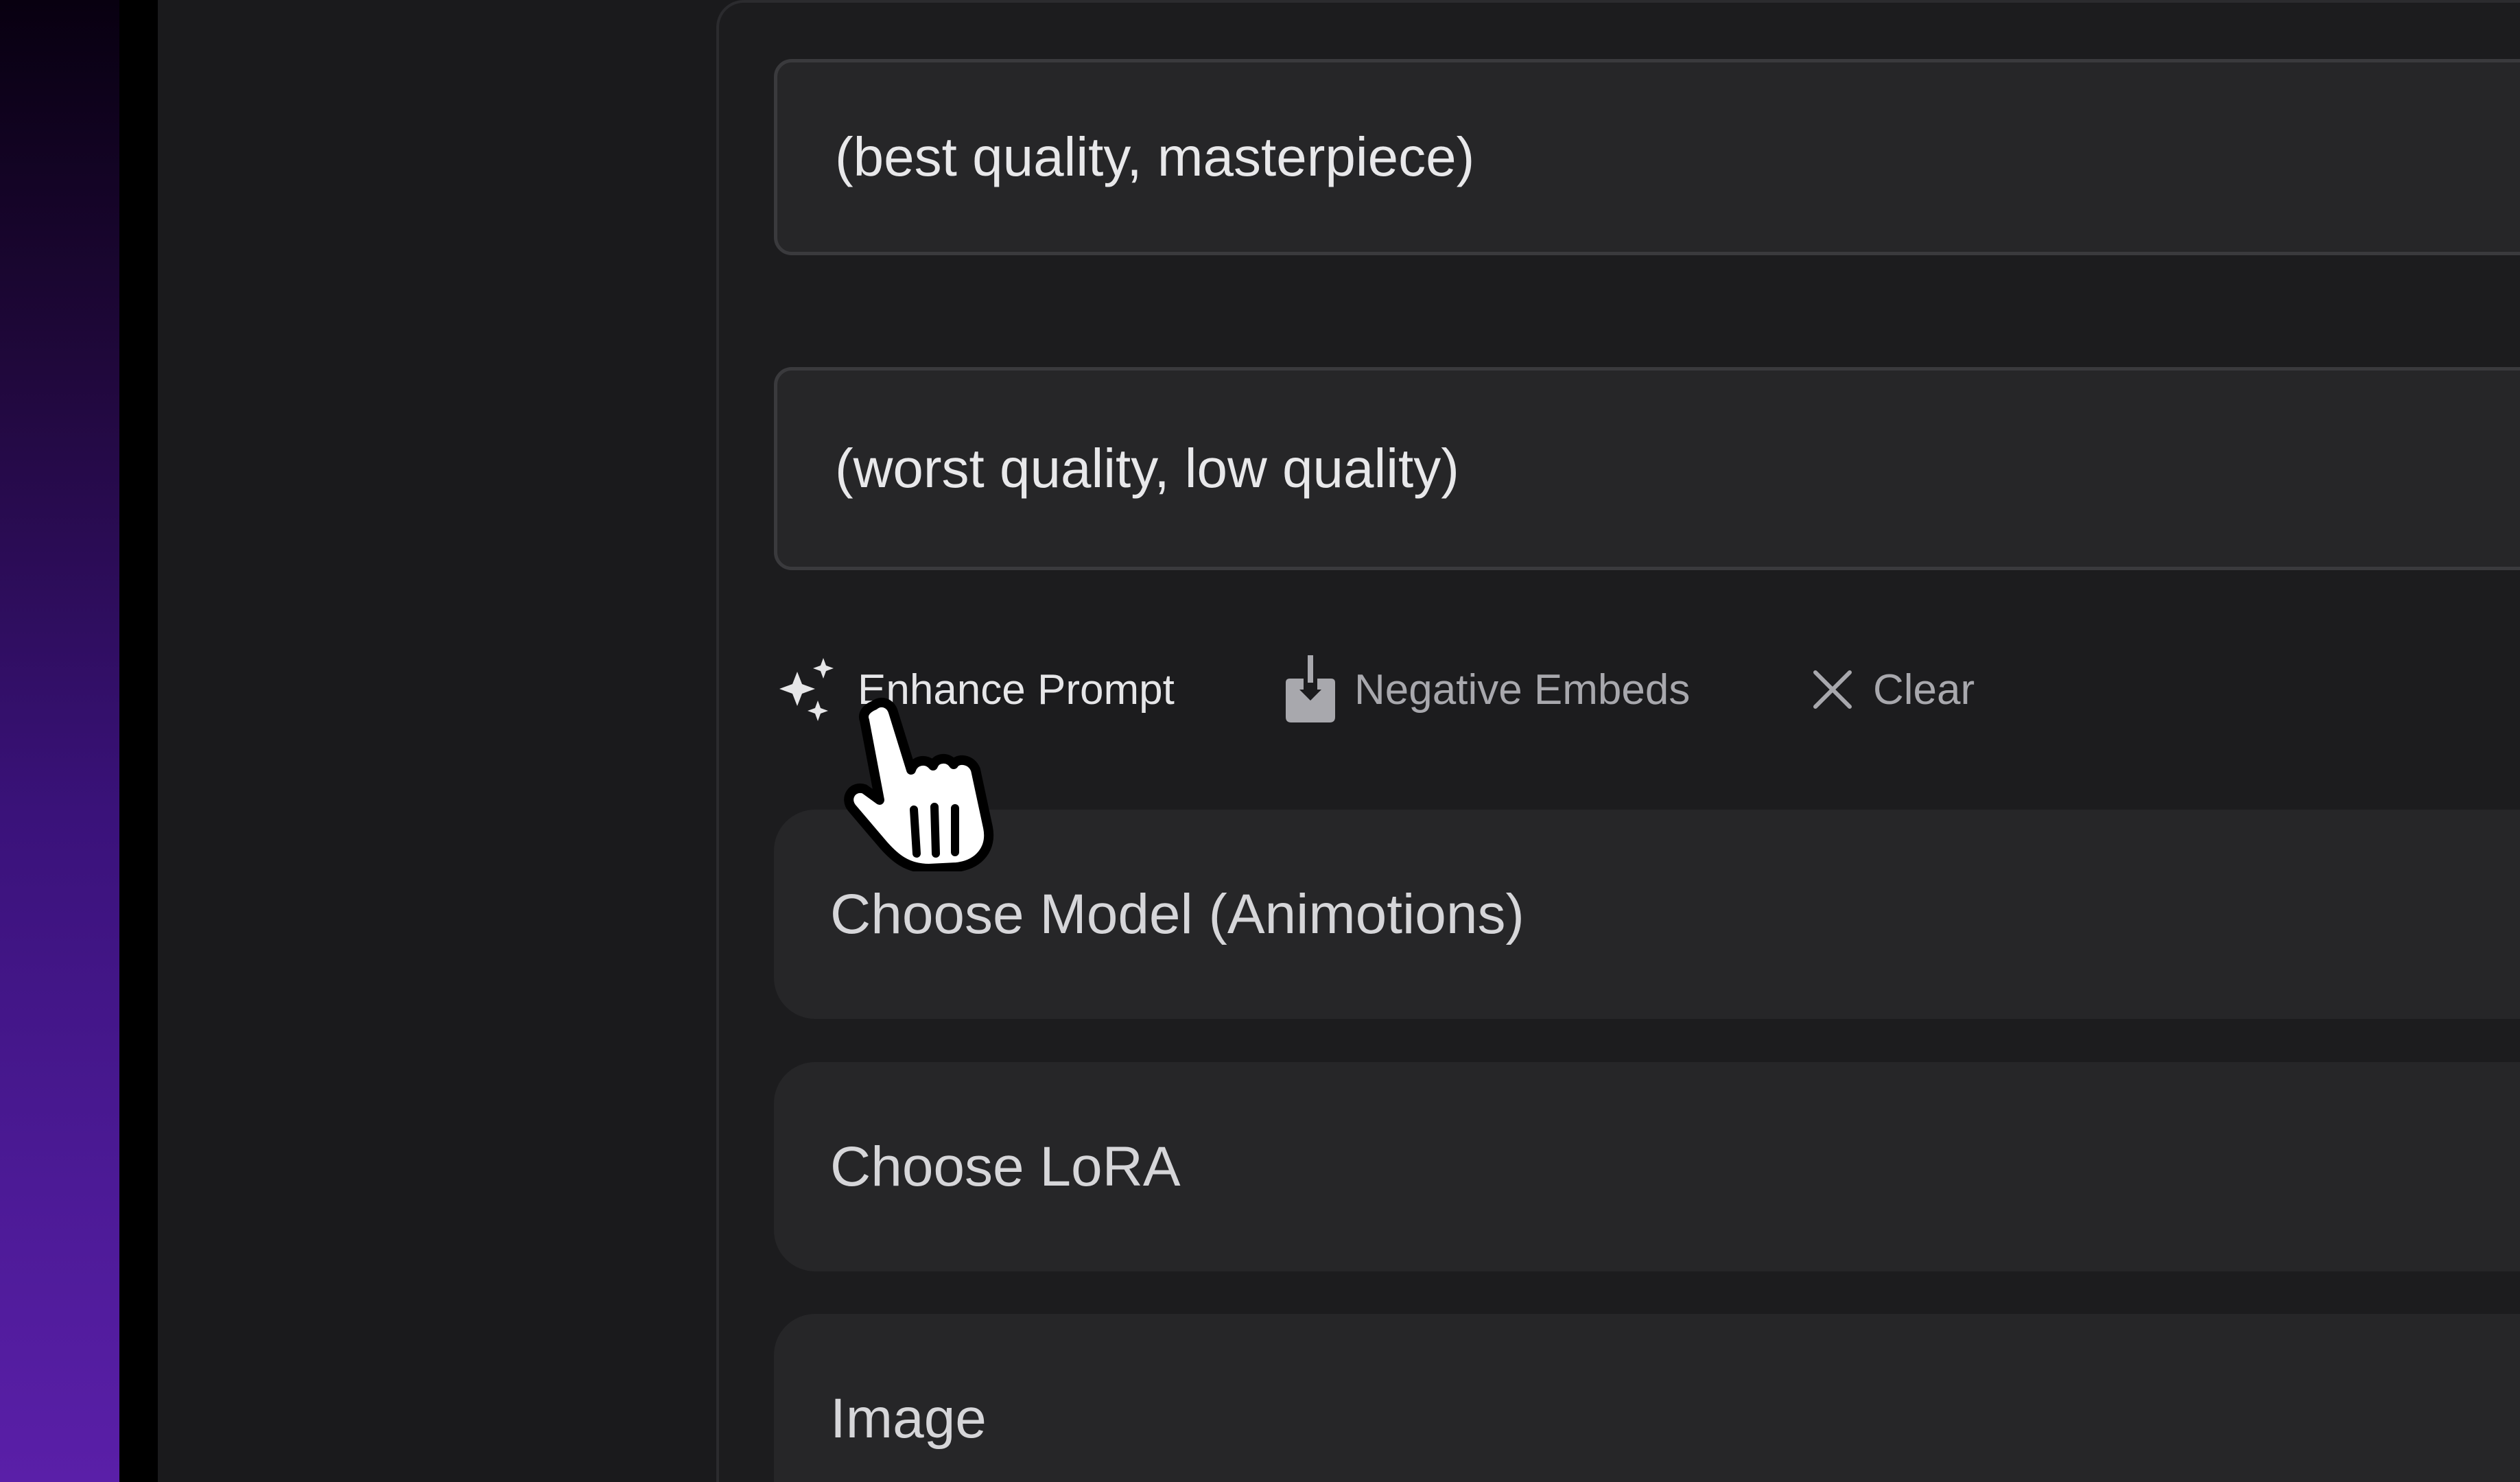 Image resolution: width=2520 pixels, height=1482 pixels. I want to click on desktop-background-edge, so click(60, 741).